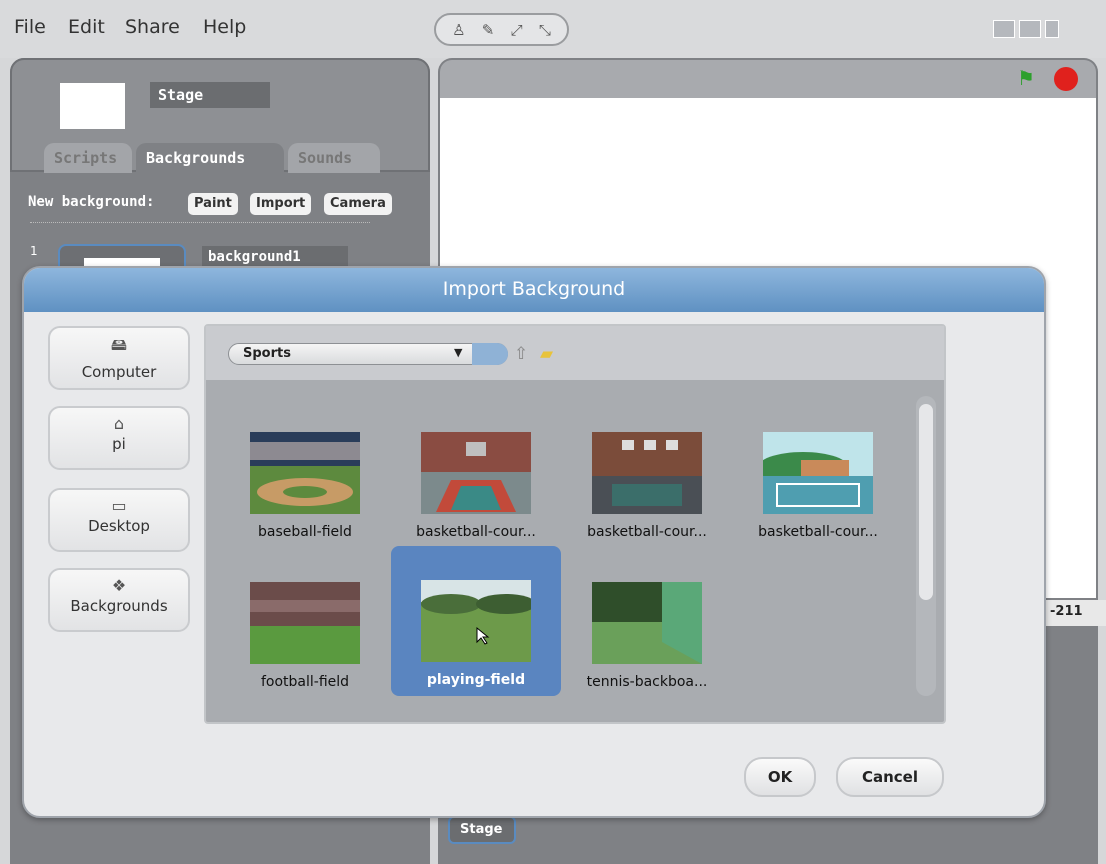 Image resolution: width=1106 pixels, height=864 pixels. I want to click on grow-icon: ⤢, so click(517, 30).